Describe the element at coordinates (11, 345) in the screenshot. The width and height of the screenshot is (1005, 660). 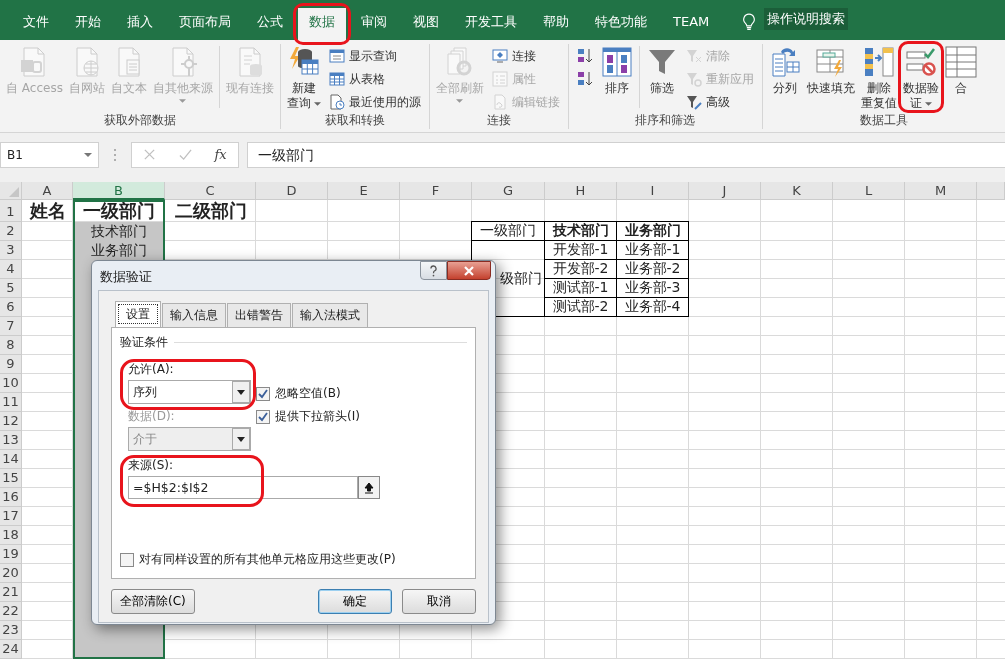
I see `row-header: 8` at that location.